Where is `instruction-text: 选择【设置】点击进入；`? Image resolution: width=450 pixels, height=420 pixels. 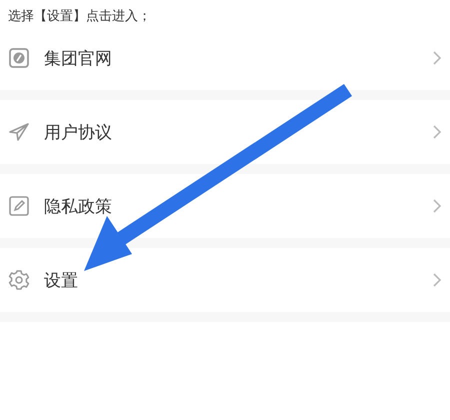 instruction-text: 选择【设置】点击进入； is located at coordinates (79, 17).